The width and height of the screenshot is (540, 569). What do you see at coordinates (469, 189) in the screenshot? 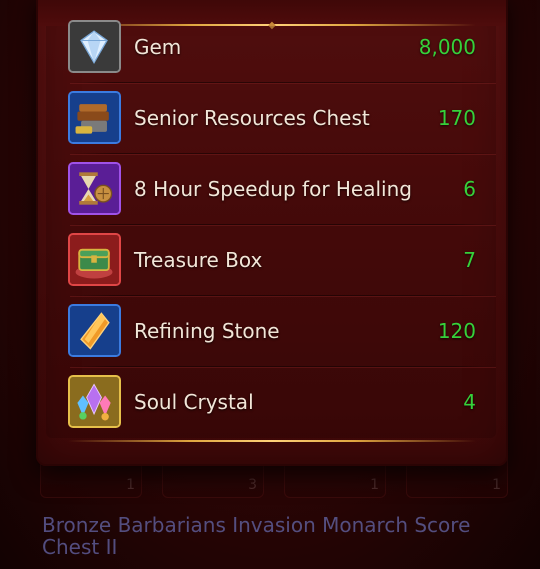
I see `reward-quantity: 6` at bounding box center [469, 189].